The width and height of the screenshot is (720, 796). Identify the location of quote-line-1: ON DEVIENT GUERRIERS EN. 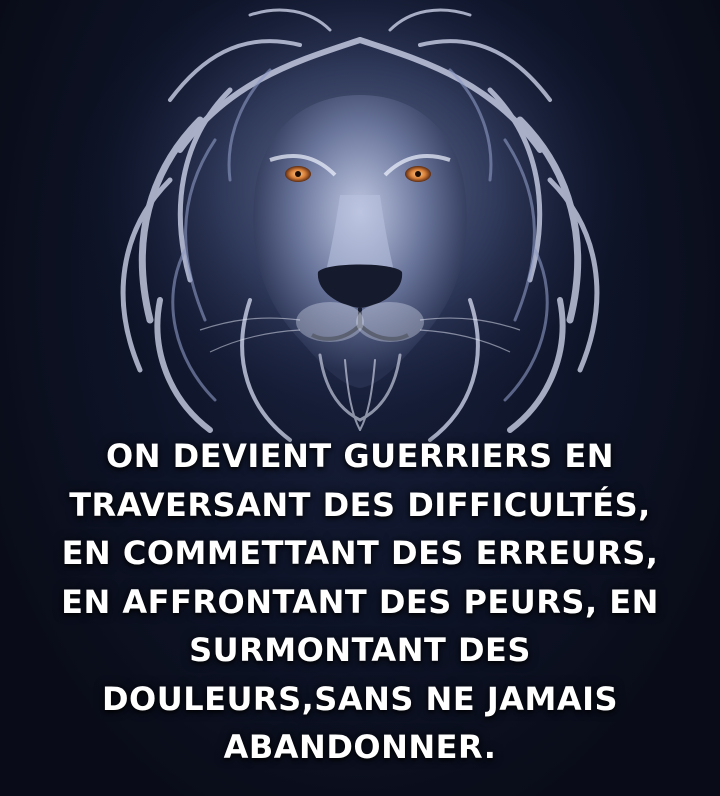
(360, 456).